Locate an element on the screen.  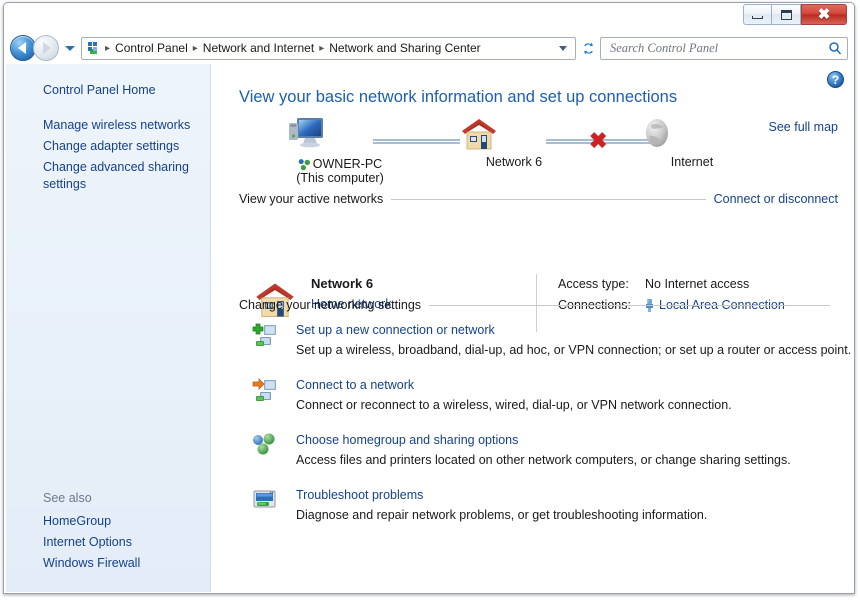
map-link-computer-network is located at coordinates (416, 141).